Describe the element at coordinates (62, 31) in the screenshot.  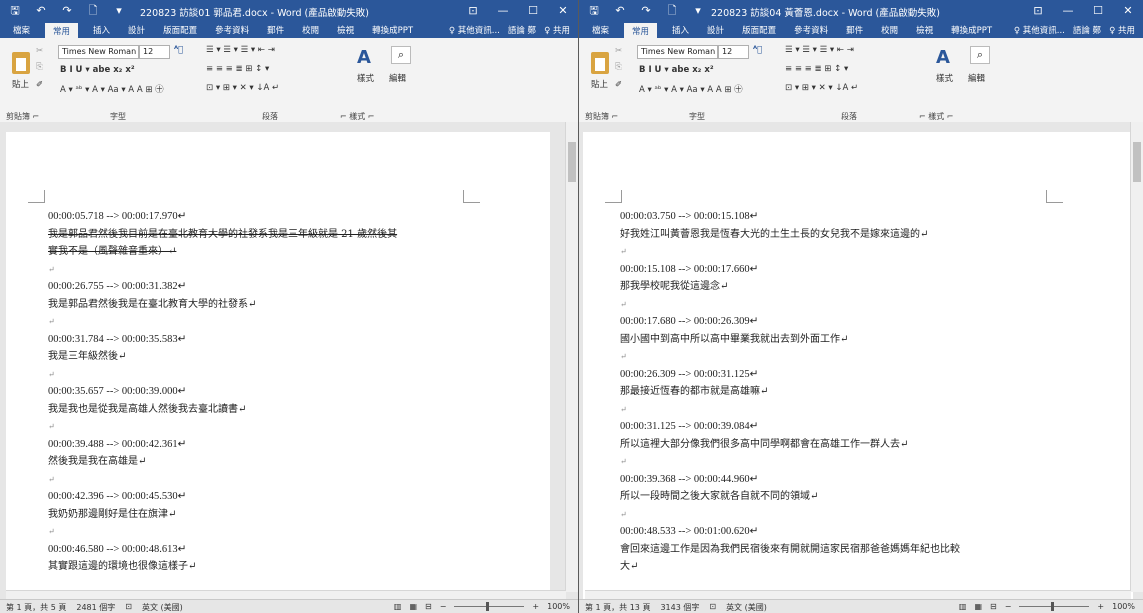
I see `tab-1: 常用` at that location.